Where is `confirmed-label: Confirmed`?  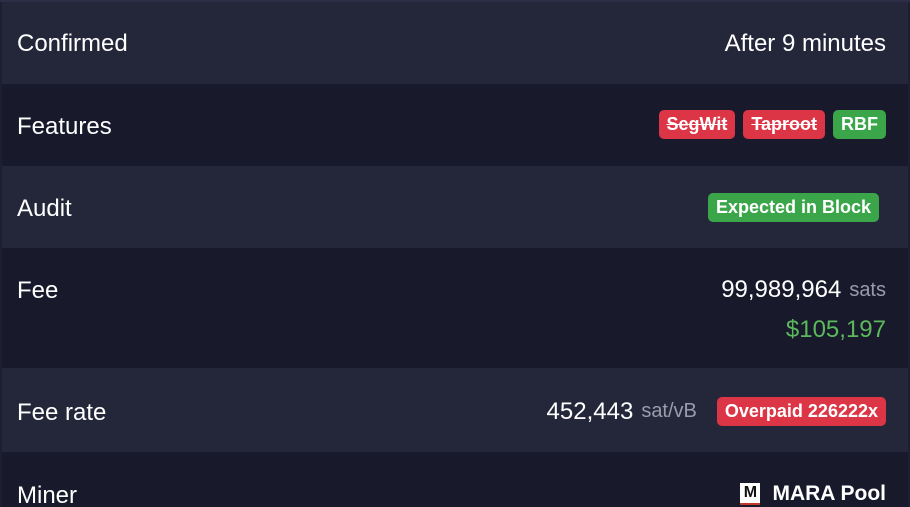 confirmed-label: Confirmed is located at coordinates (72, 43).